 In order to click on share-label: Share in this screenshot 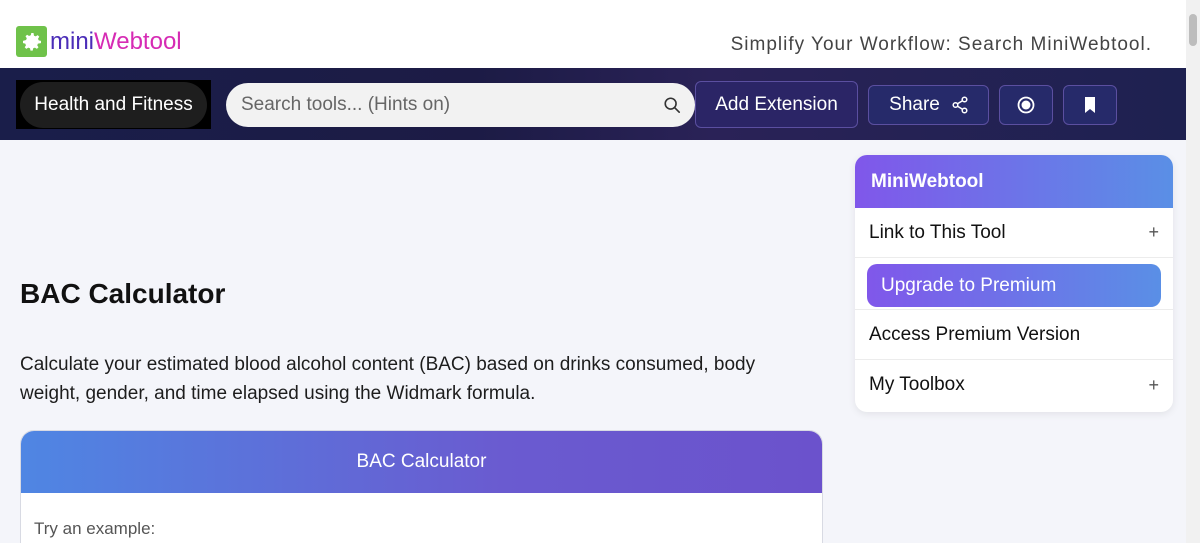, I will do `click(914, 104)`.